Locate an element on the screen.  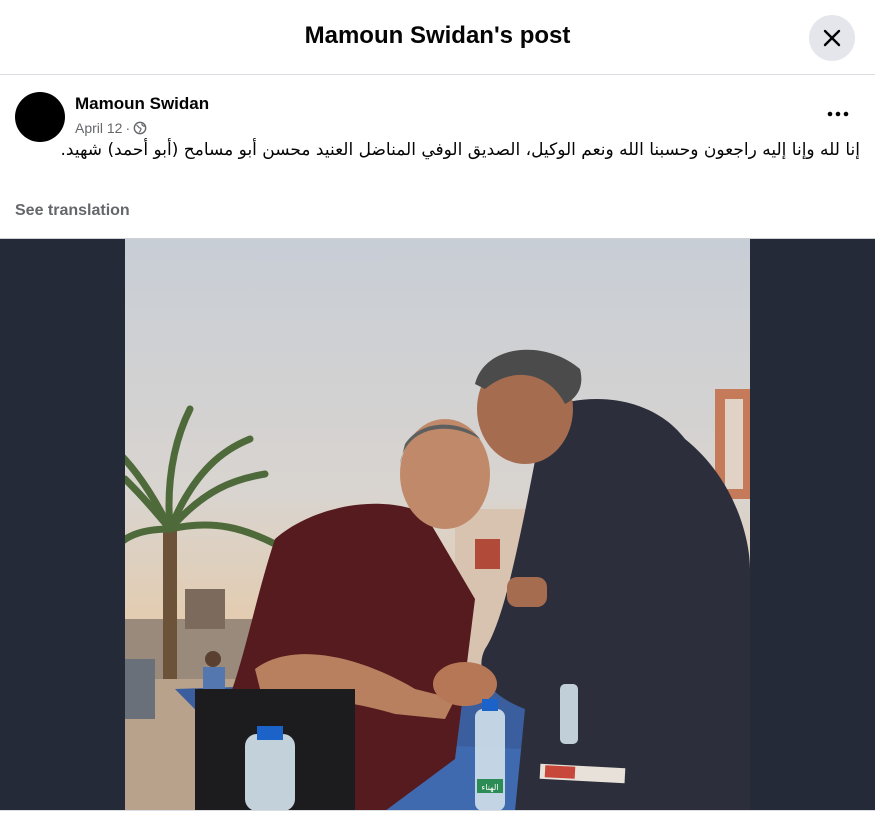
post-meta: April 12 · is located at coordinates (111, 128).